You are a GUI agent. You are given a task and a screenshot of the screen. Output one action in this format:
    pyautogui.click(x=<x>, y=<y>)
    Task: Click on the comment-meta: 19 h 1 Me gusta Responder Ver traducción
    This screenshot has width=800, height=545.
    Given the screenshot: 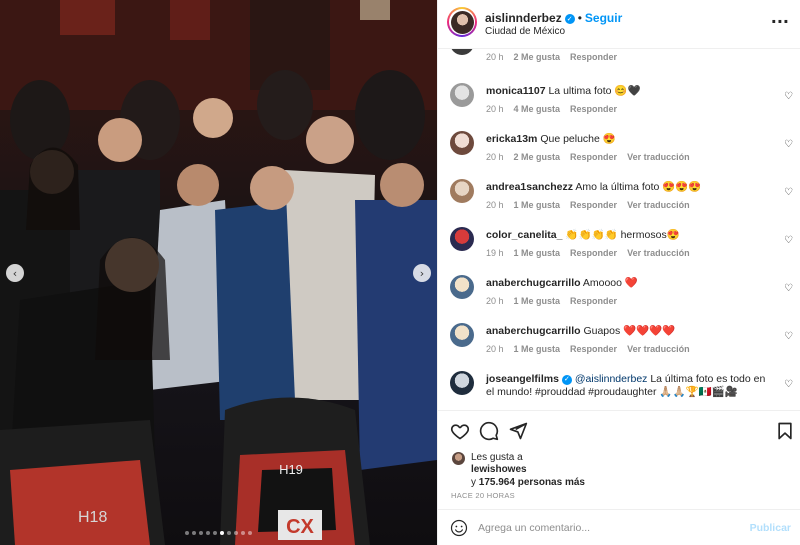 What is the action you would take?
    pyautogui.click(x=593, y=253)
    